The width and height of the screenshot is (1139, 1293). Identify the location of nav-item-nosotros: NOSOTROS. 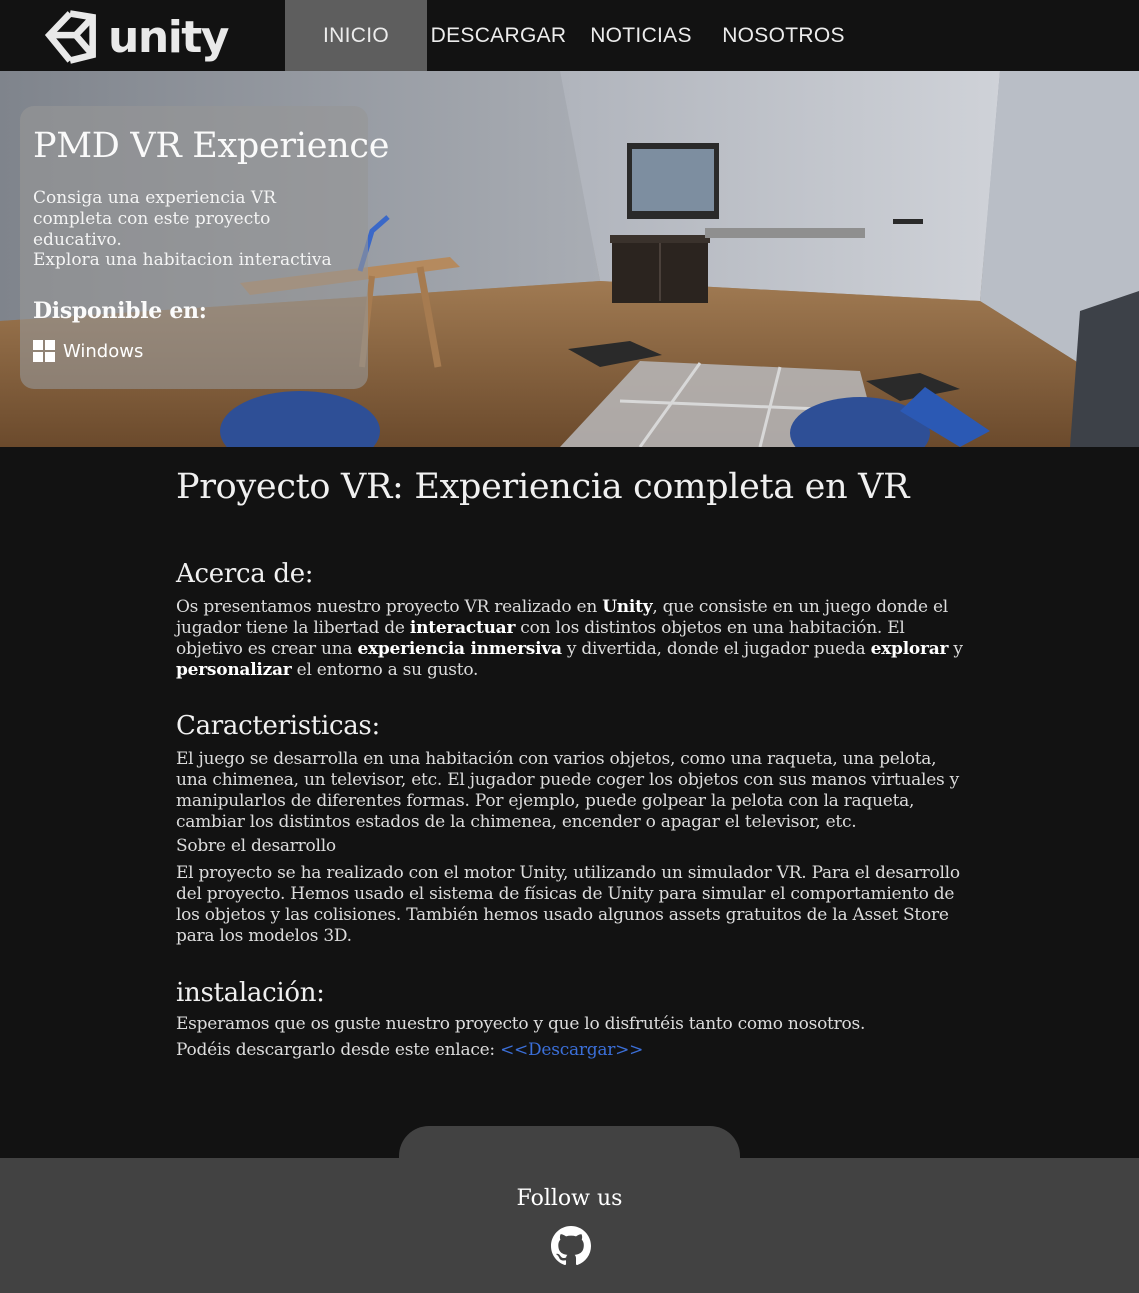
(783, 35).